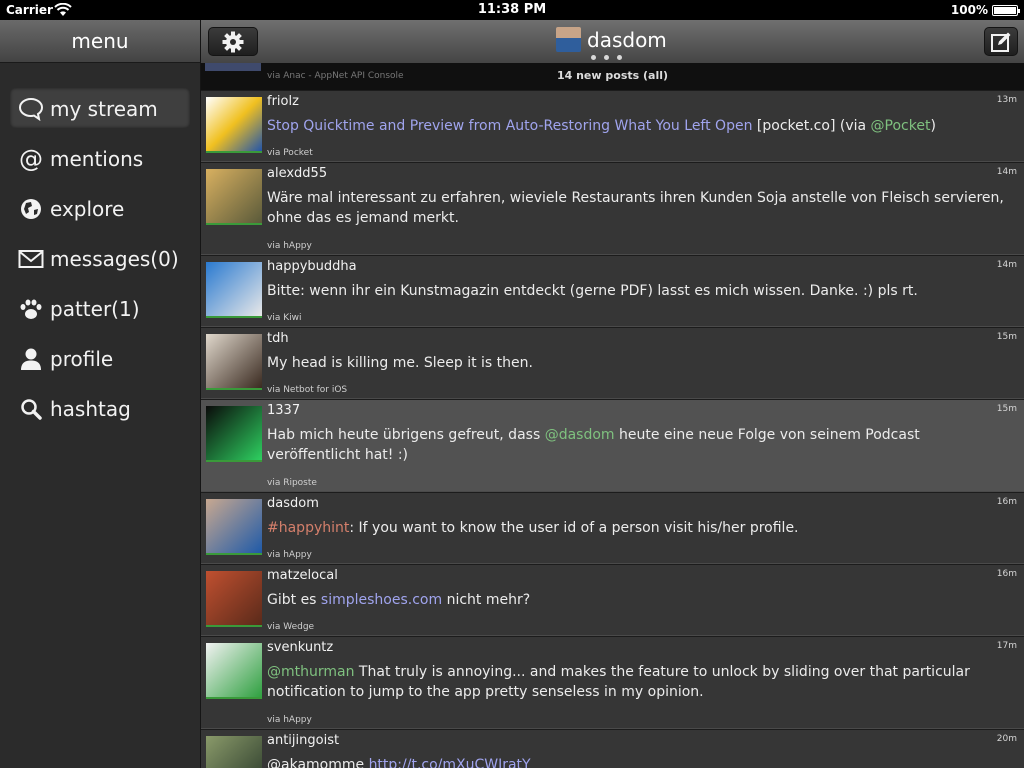  Describe the element at coordinates (283, 410) in the screenshot. I see `post-username: 1337` at that location.